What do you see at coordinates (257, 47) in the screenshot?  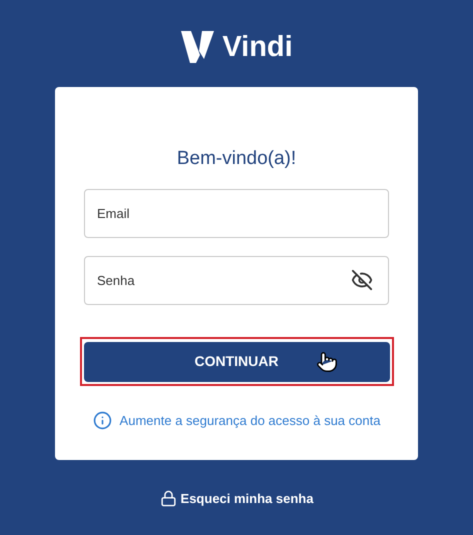 I see `logo-text: Vindi` at bounding box center [257, 47].